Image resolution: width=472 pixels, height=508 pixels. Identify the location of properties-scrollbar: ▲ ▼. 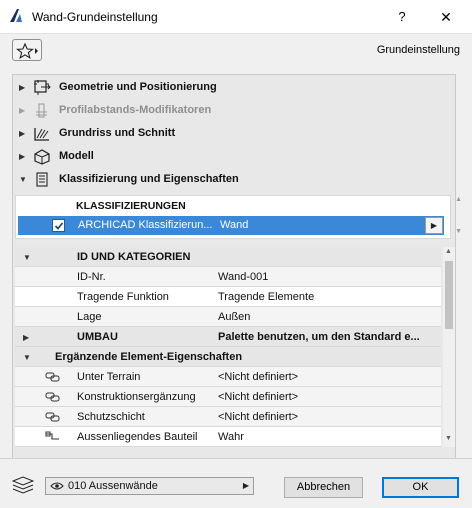
(449, 347).